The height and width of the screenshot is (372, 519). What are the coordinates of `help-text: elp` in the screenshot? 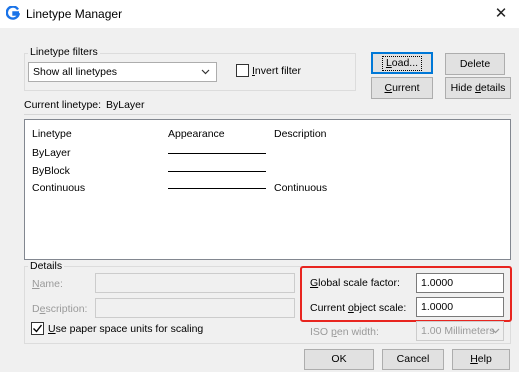 It's located at (484, 359).